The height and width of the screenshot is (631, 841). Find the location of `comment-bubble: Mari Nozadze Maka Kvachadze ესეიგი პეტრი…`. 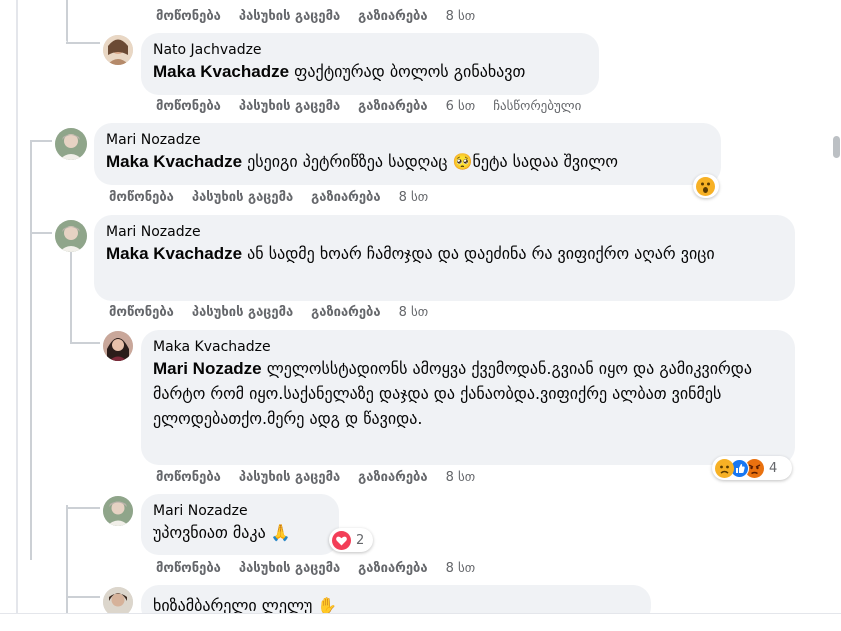

comment-bubble: Mari Nozadze Maka Kvachadze ესეიგი პეტრი… is located at coordinates (407, 154).